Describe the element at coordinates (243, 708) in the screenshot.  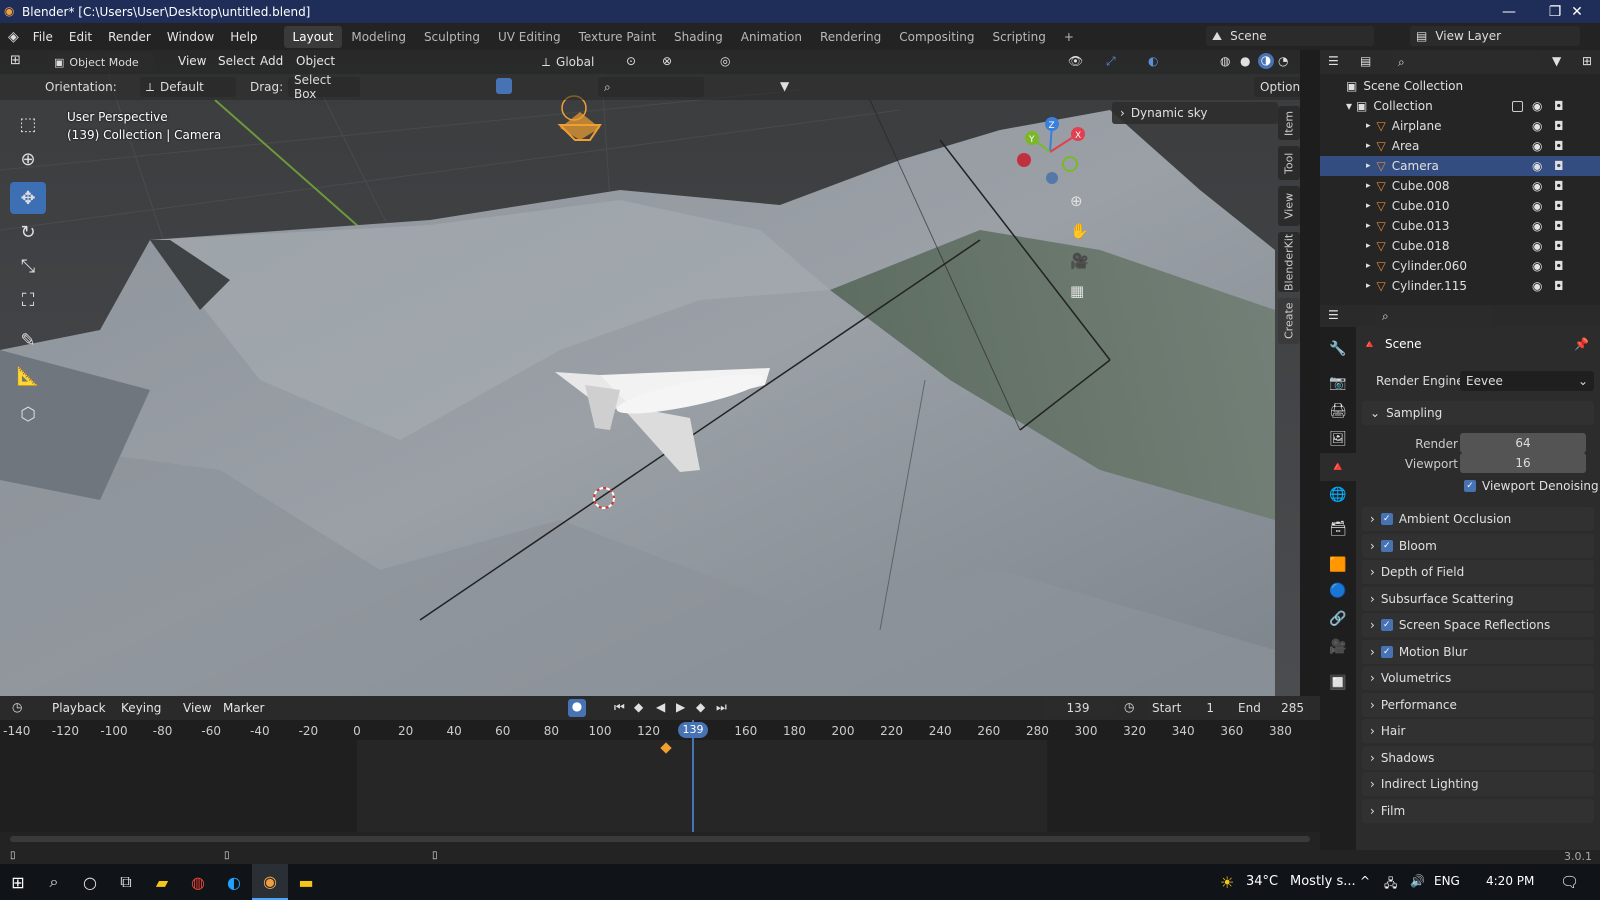
I see `timeline-menu-marker: Marker` at that location.